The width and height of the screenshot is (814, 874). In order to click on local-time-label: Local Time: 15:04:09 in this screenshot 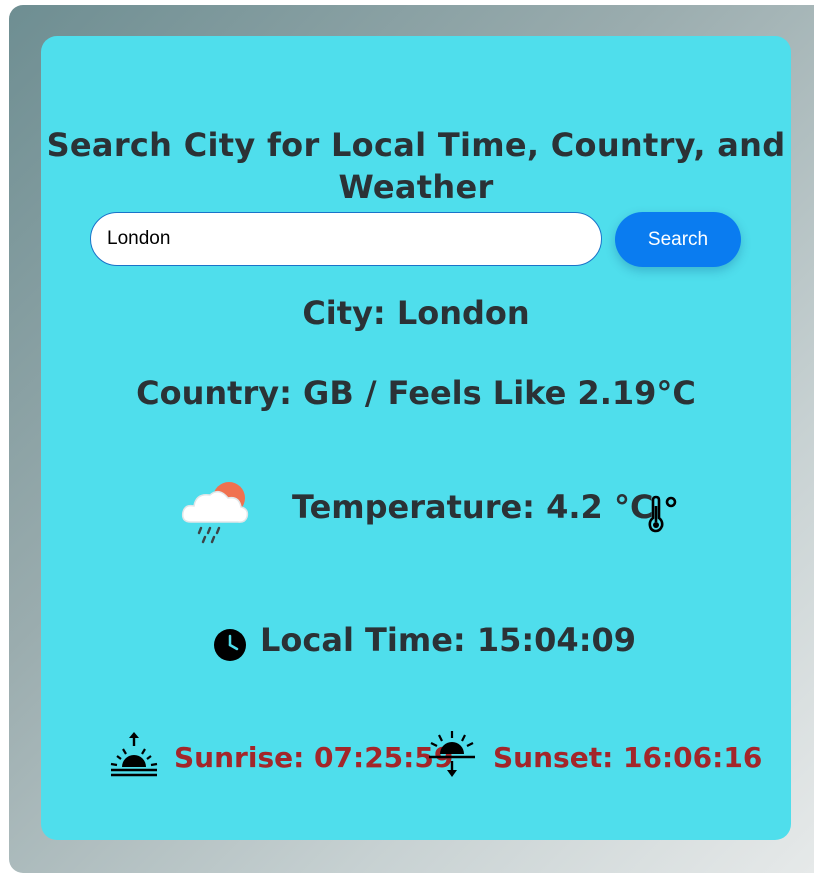, I will do `click(448, 640)`.